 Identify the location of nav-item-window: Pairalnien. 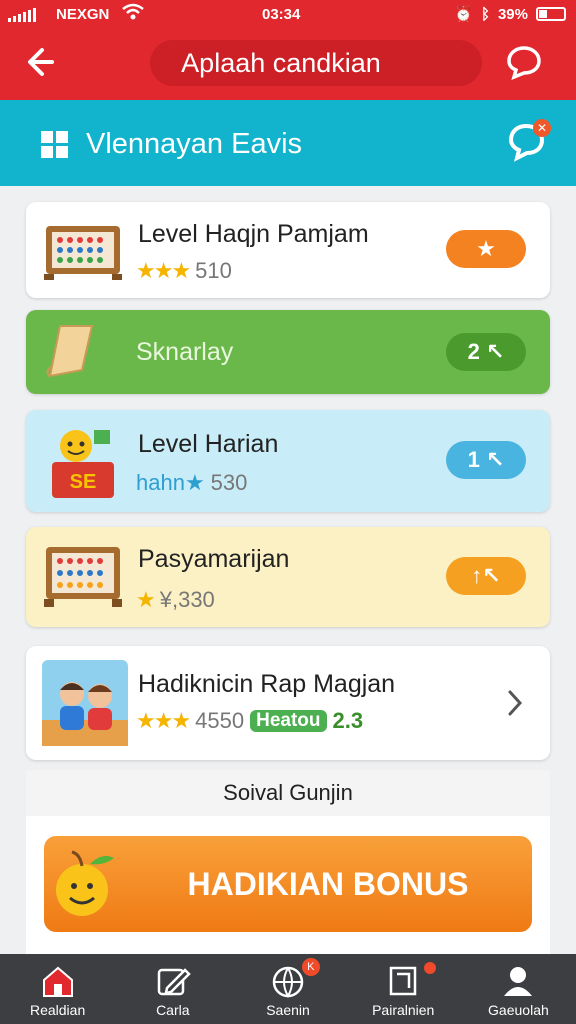
(403, 989).